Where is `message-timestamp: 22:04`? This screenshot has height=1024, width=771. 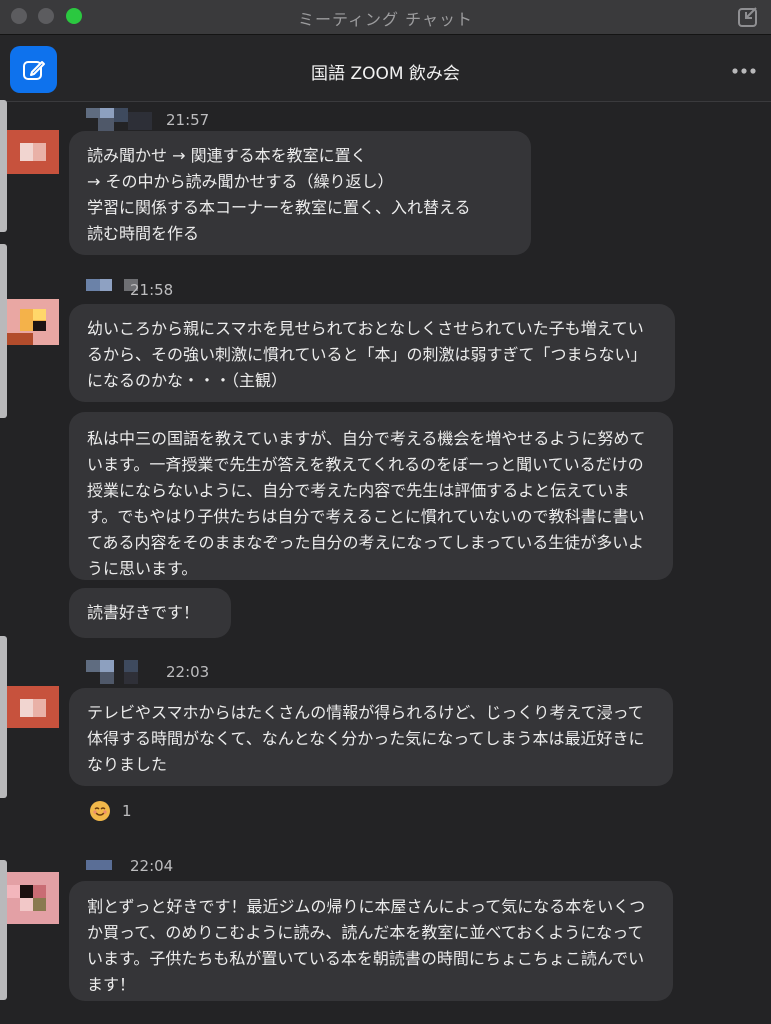
message-timestamp: 22:04 is located at coordinates (152, 866).